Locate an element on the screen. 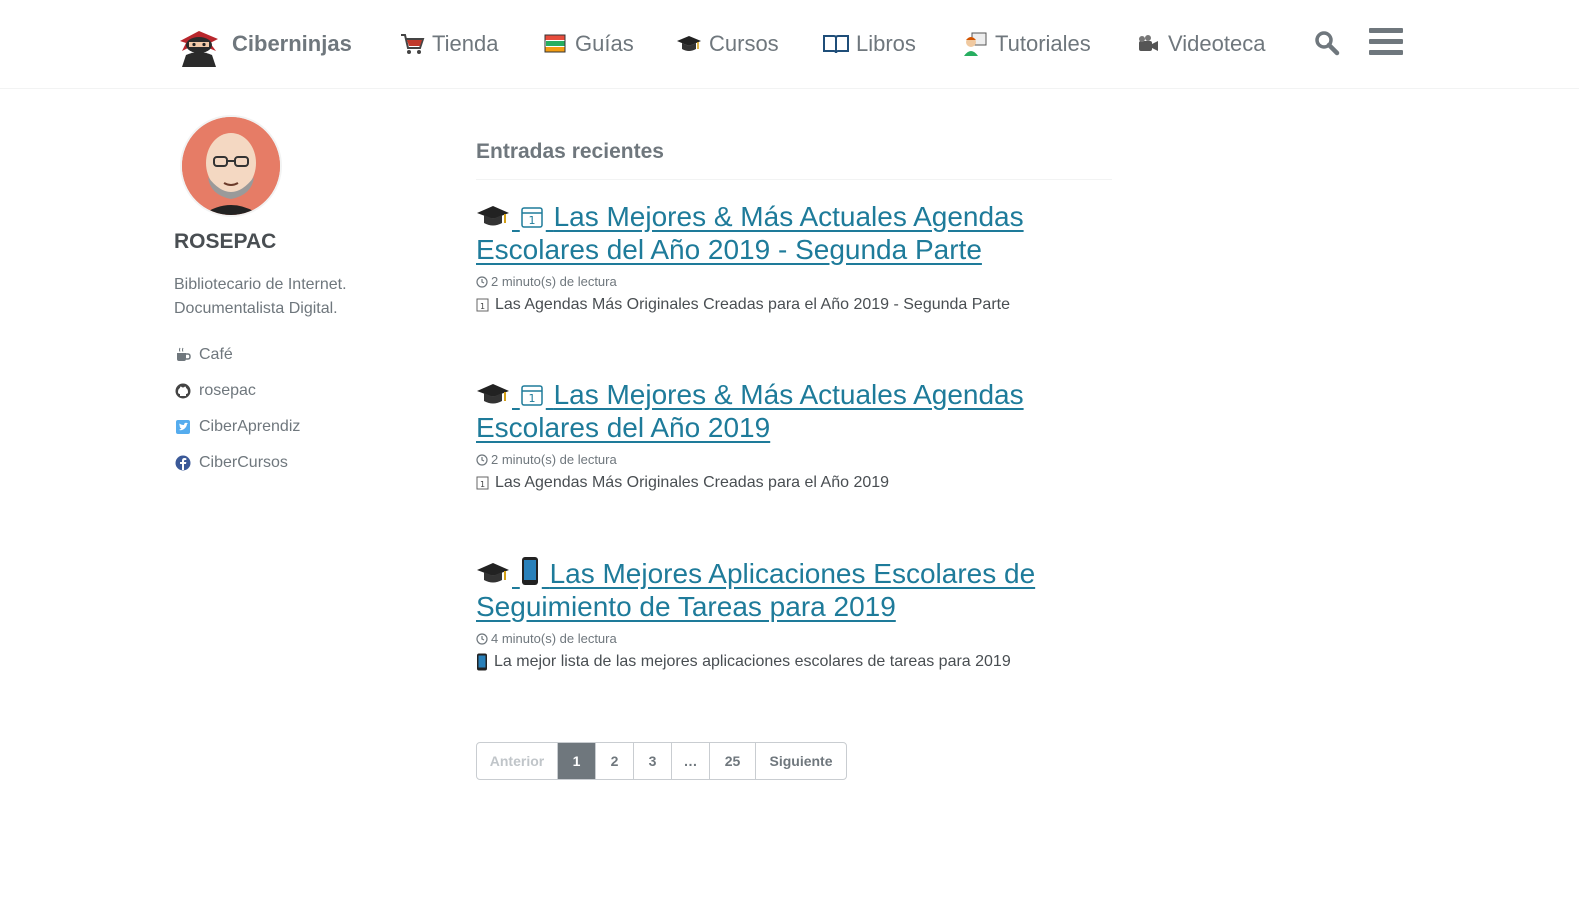 The height and width of the screenshot is (899, 1579). avatar-illustration is located at coordinates (231, 166).